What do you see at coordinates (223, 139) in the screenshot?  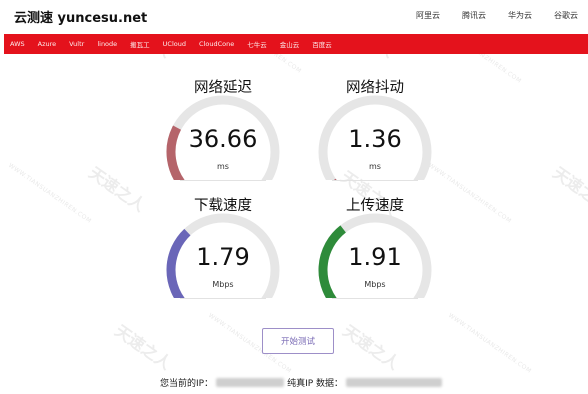 I see `gauge-value: 36.66` at bounding box center [223, 139].